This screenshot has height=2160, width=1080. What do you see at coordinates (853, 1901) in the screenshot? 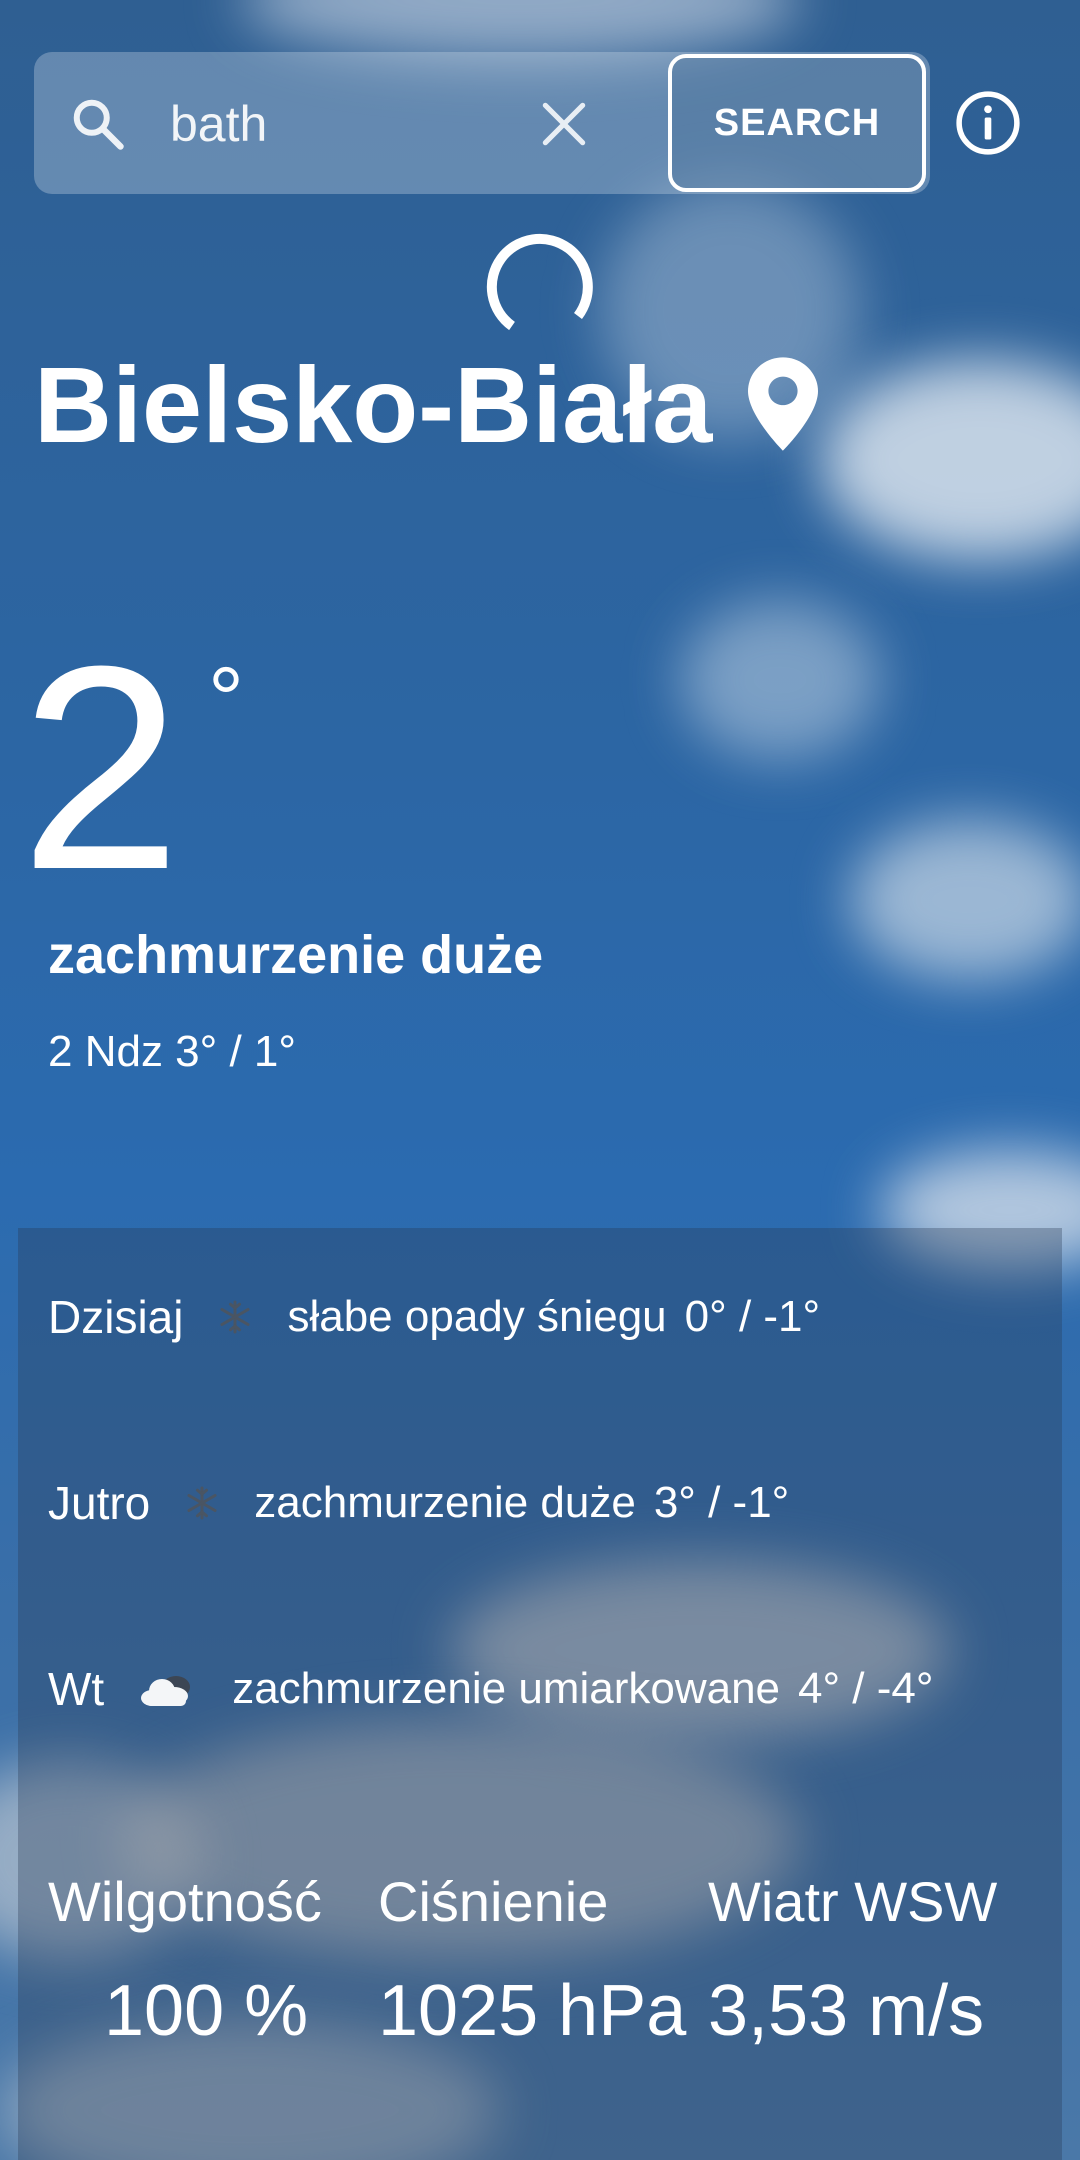
I see `wind-label: Wiatr WSW` at bounding box center [853, 1901].